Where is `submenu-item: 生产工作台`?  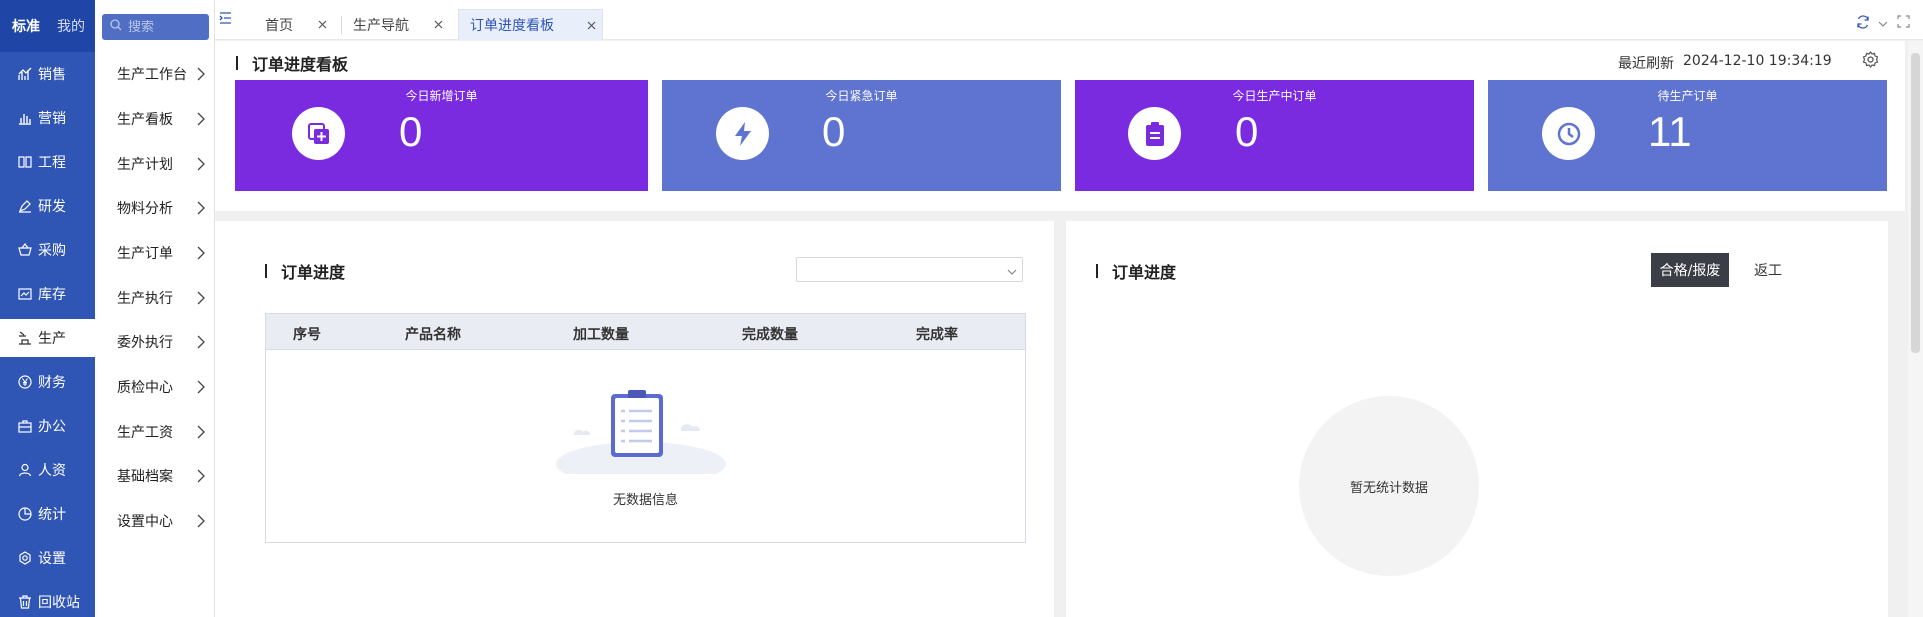 submenu-item: 生产工作台 is located at coordinates (155, 74).